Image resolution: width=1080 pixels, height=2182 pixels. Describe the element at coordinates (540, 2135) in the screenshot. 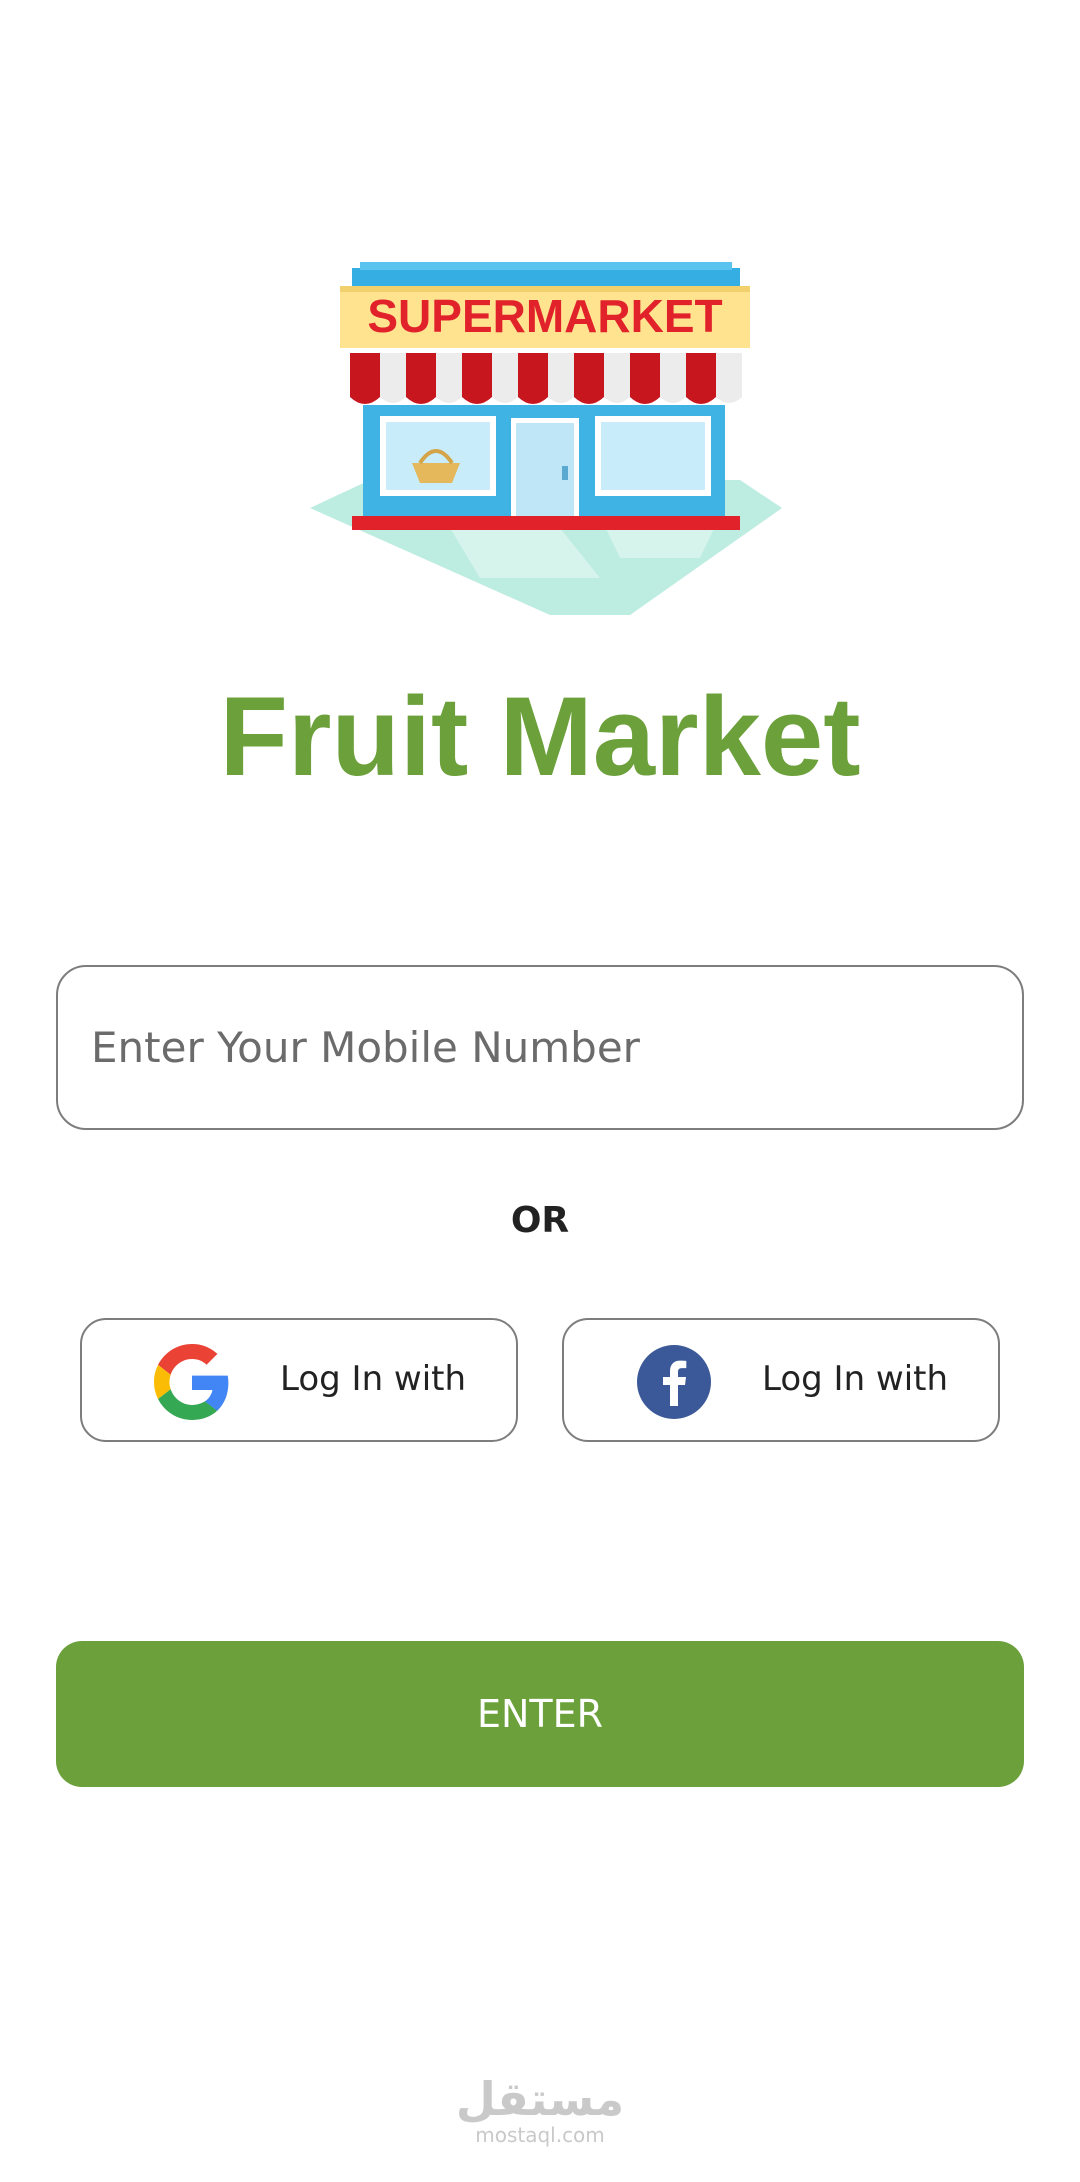

I see `watermark-latin: mostaql.com` at that location.